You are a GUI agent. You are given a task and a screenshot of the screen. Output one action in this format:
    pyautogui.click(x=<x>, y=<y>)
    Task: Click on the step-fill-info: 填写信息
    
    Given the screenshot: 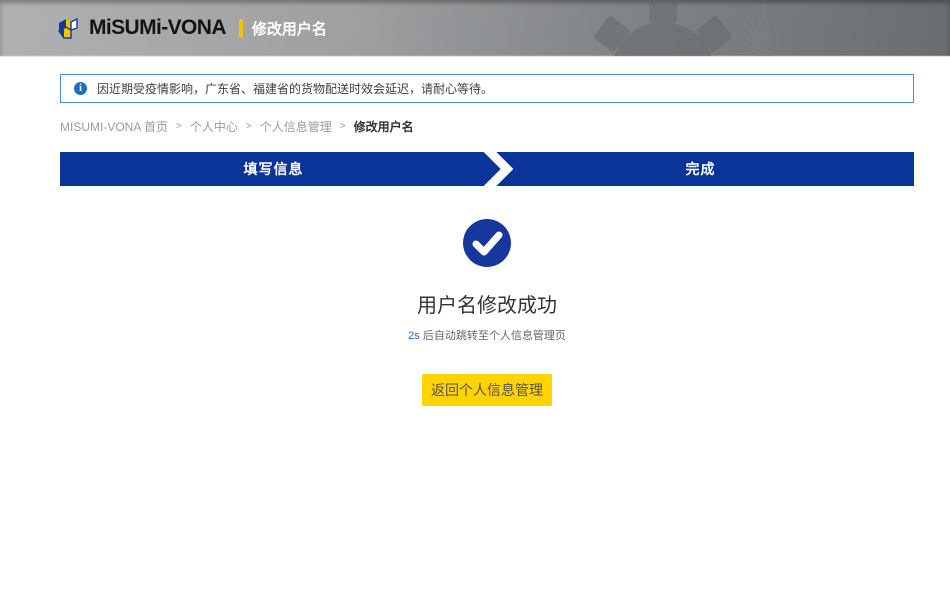 What is the action you would take?
    pyautogui.click(x=273, y=169)
    